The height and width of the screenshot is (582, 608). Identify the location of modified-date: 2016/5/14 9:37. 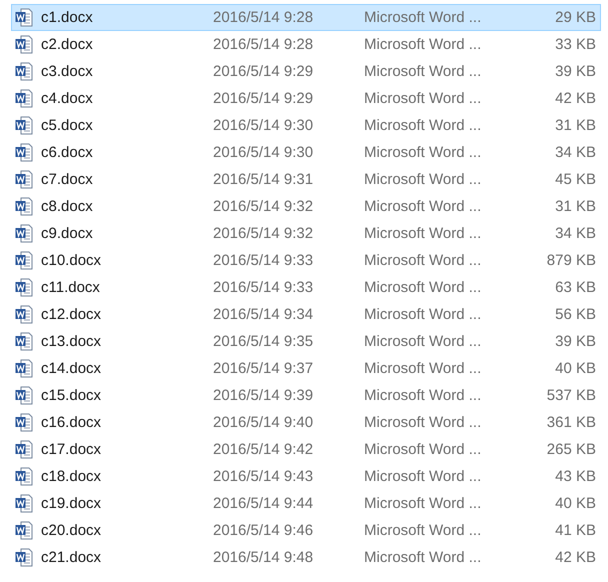
(263, 368).